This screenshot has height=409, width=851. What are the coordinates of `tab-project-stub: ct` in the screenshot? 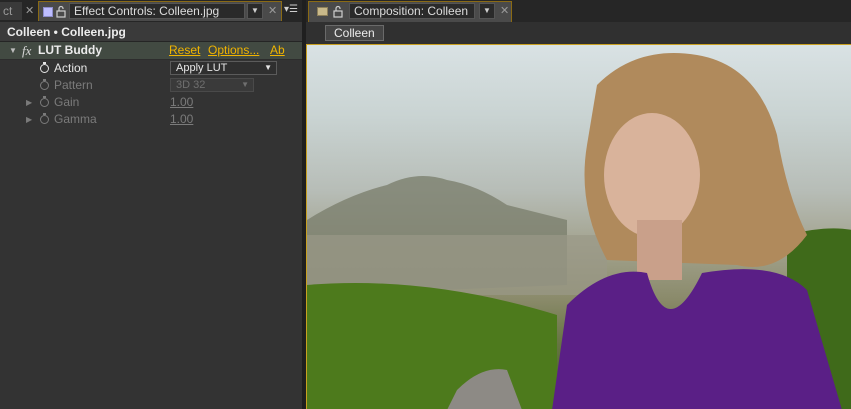 It's located at (11, 11).